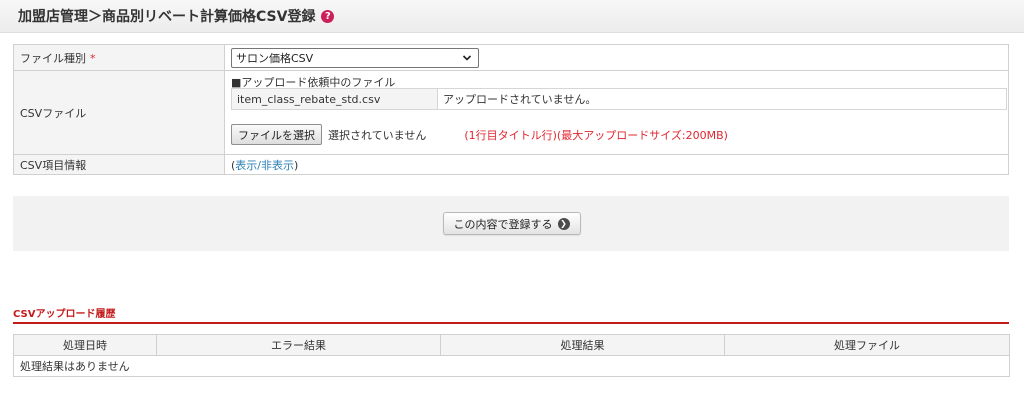  What do you see at coordinates (53, 165) in the screenshot?
I see `csv-fields-label: CSV項目情報` at bounding box center [53, 165].